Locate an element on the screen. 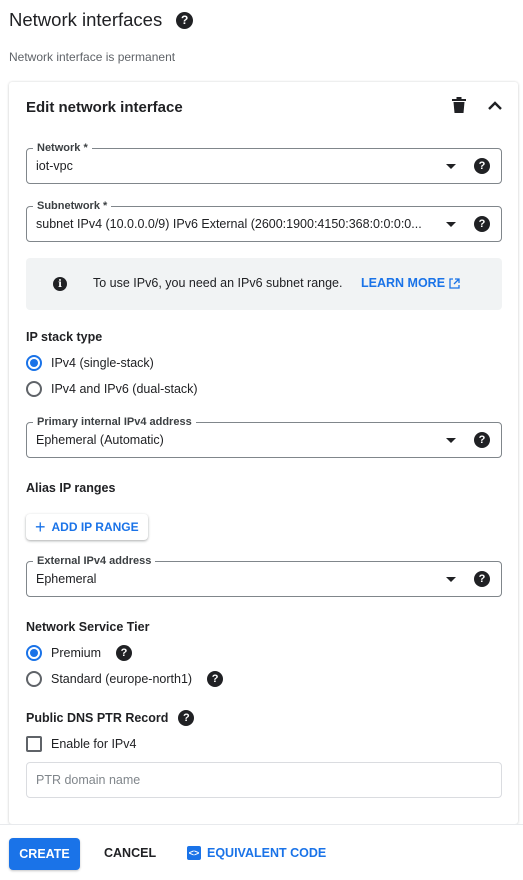 Image resolution: width=523 pixels, height=880 pixels. footer: CREATE CANCEL <> EQUIVALENT CODE is located at coordinates (261, 852).